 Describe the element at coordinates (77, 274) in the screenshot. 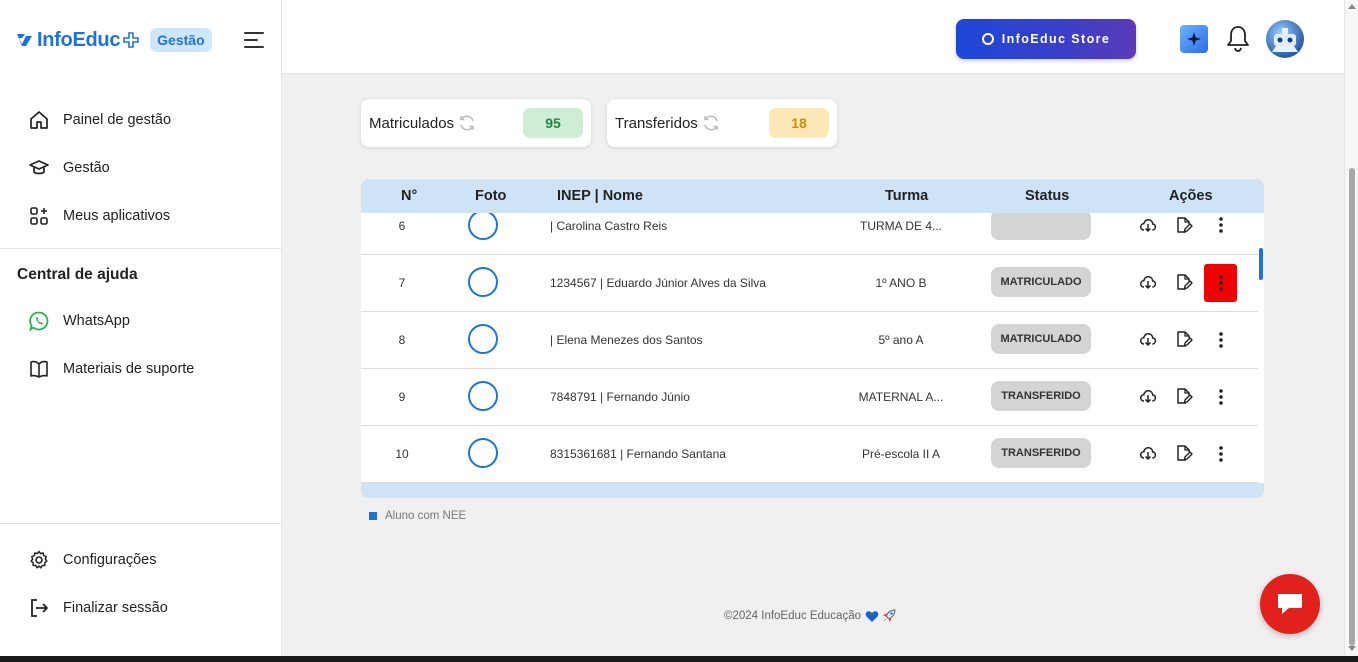

I see `help-section-title: Central de ajuda` at that location.